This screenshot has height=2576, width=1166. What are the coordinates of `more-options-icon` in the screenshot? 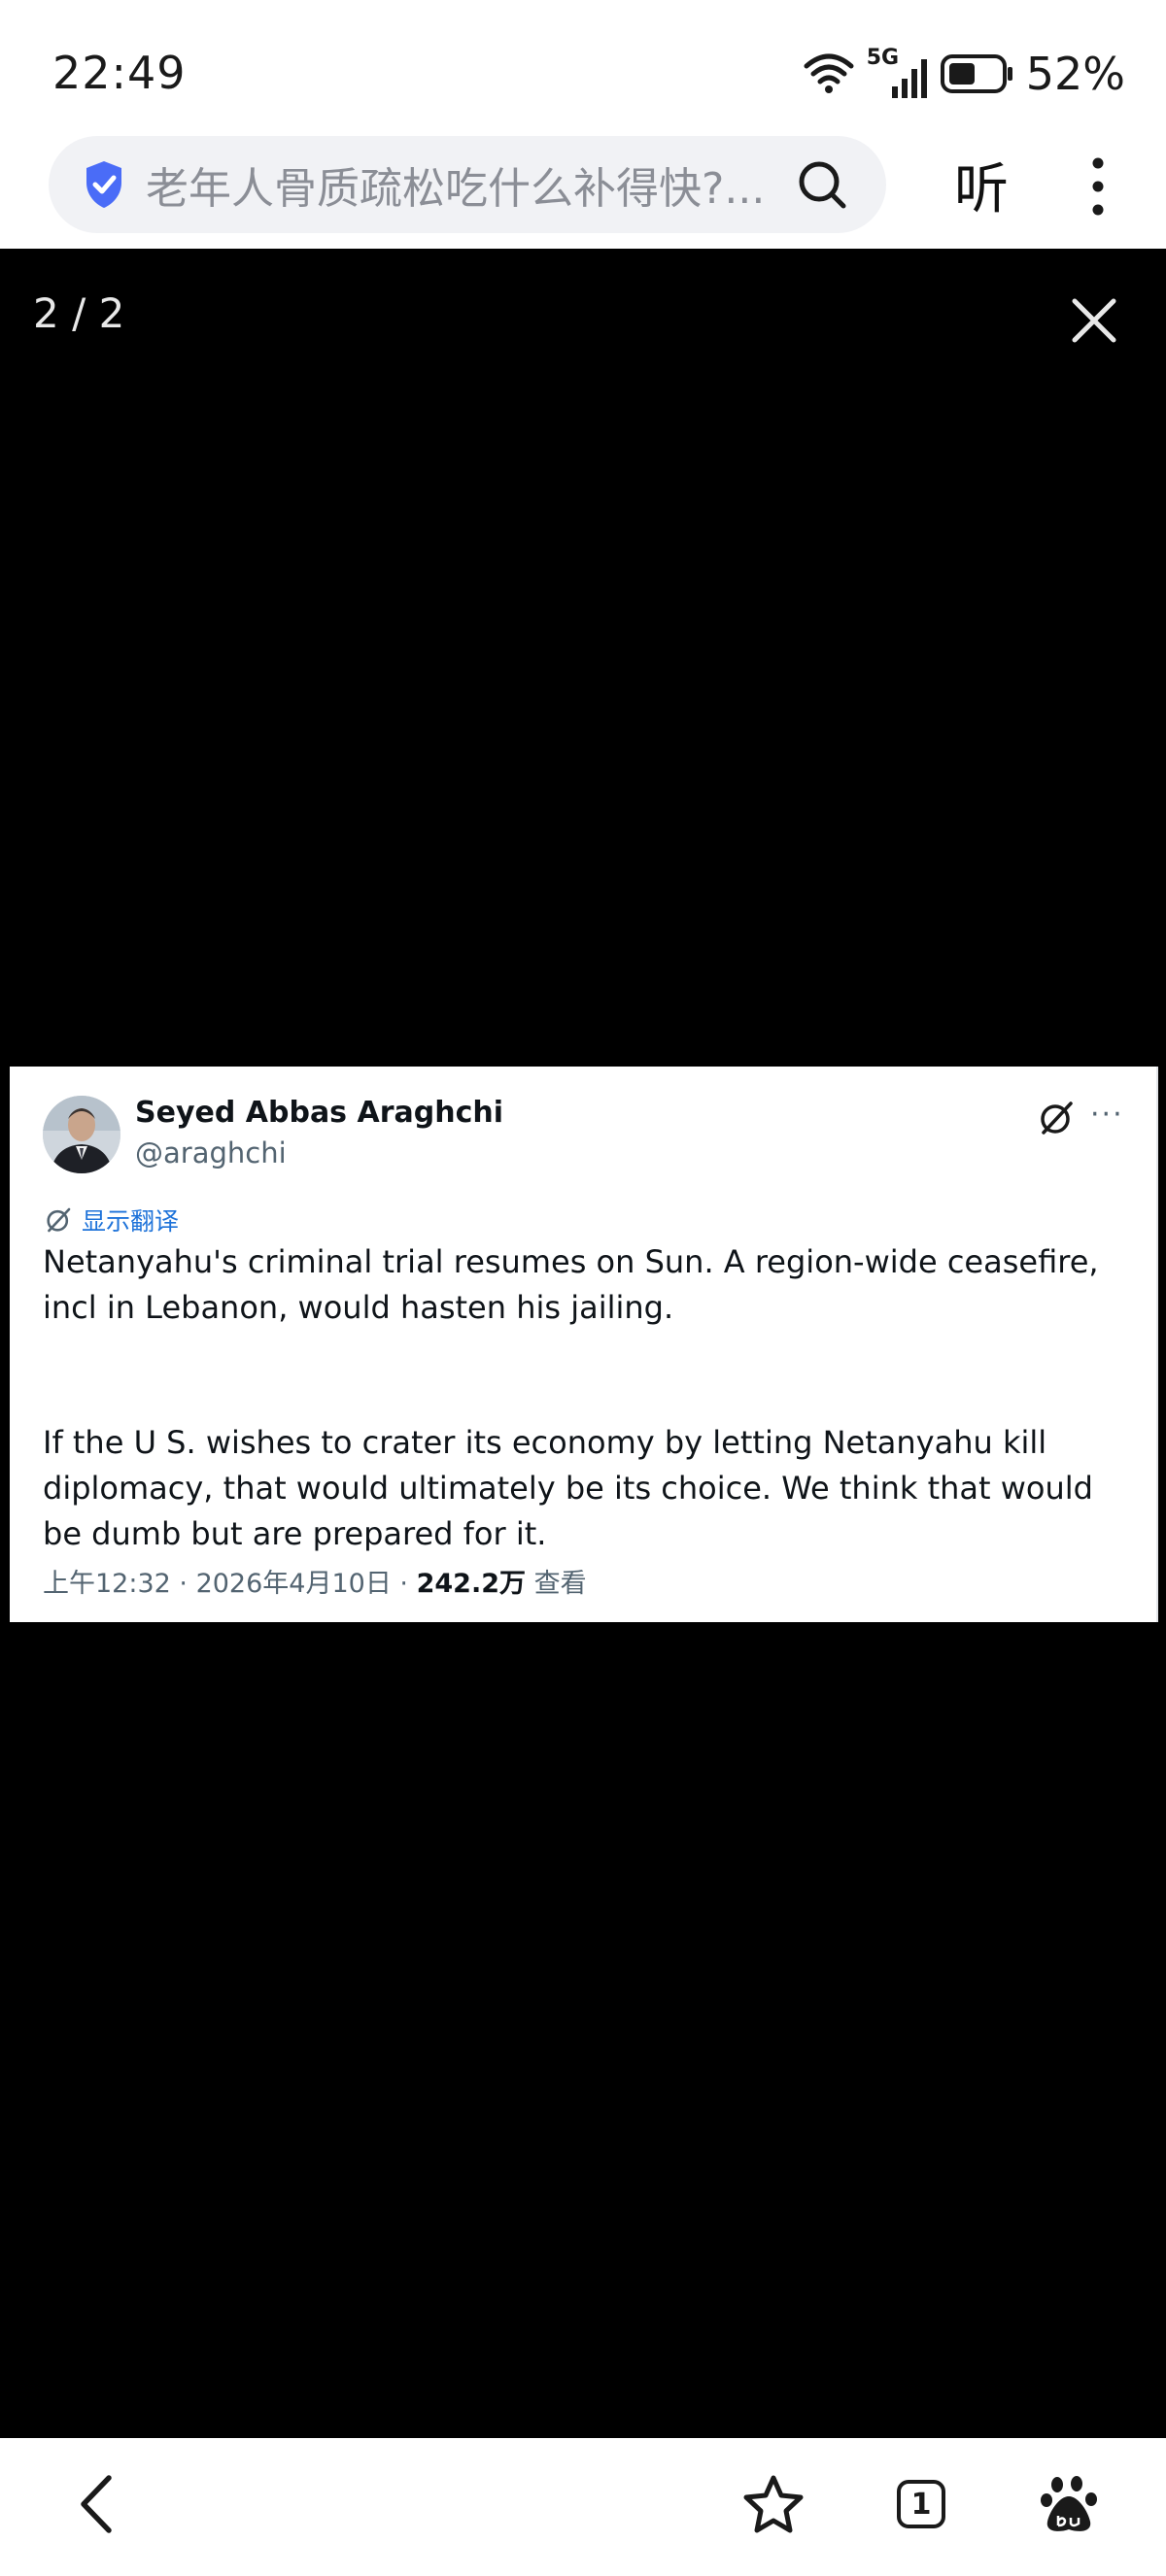 It's located at (1098, 186).